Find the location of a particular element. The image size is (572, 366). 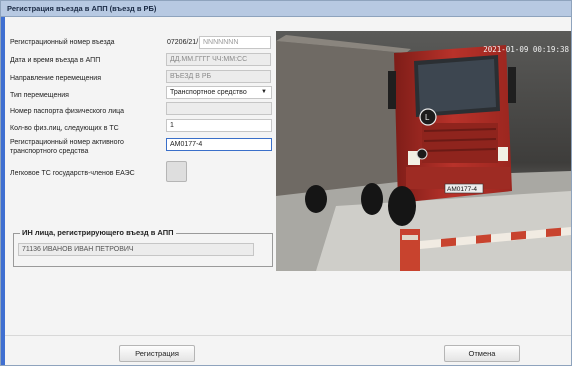

persons-label: Кол-во физ.лиц, следующих в ТС is located at coordinates (64, 128).